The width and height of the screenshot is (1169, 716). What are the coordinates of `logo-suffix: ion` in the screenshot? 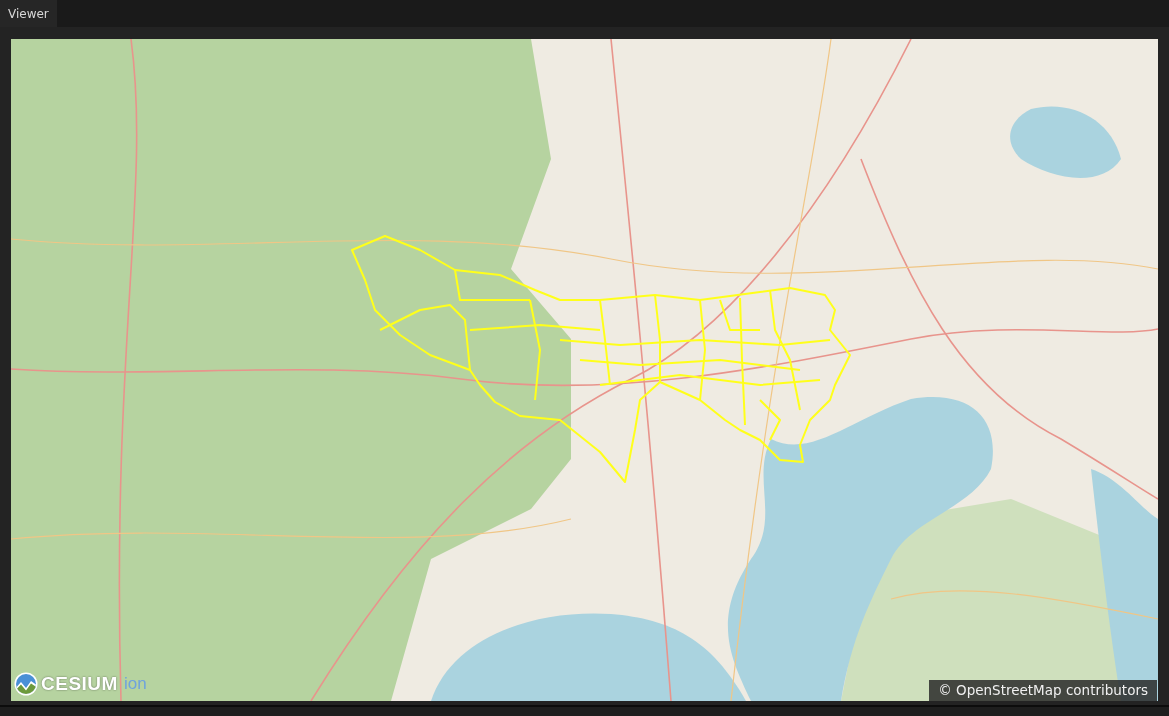 It's located at (135, 684).